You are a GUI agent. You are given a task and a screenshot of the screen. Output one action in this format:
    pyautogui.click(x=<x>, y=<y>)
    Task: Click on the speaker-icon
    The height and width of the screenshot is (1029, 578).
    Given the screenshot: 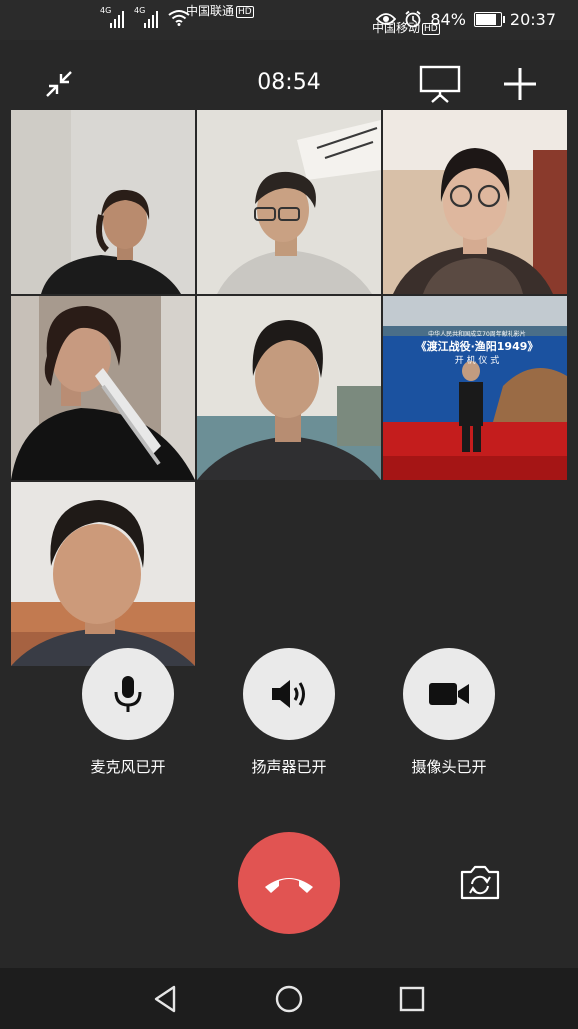 What is the action you would take?
    pyautogui.click(x=288, y=694)
    